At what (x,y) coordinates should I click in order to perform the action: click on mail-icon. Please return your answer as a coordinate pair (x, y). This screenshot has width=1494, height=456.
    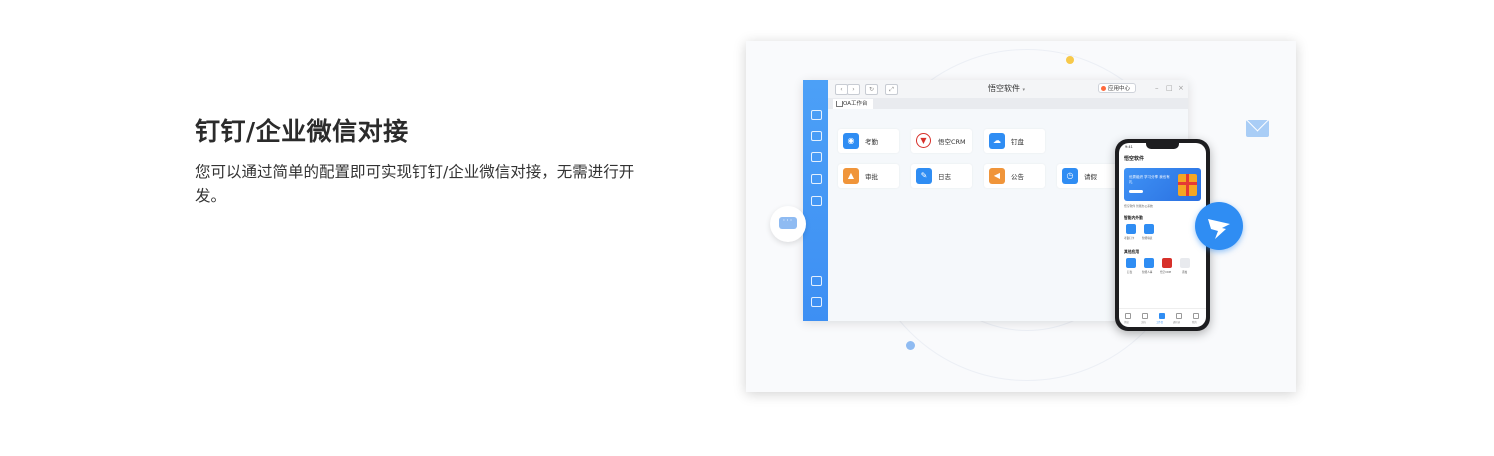
    Looking at the image, I should click on (816, 302).